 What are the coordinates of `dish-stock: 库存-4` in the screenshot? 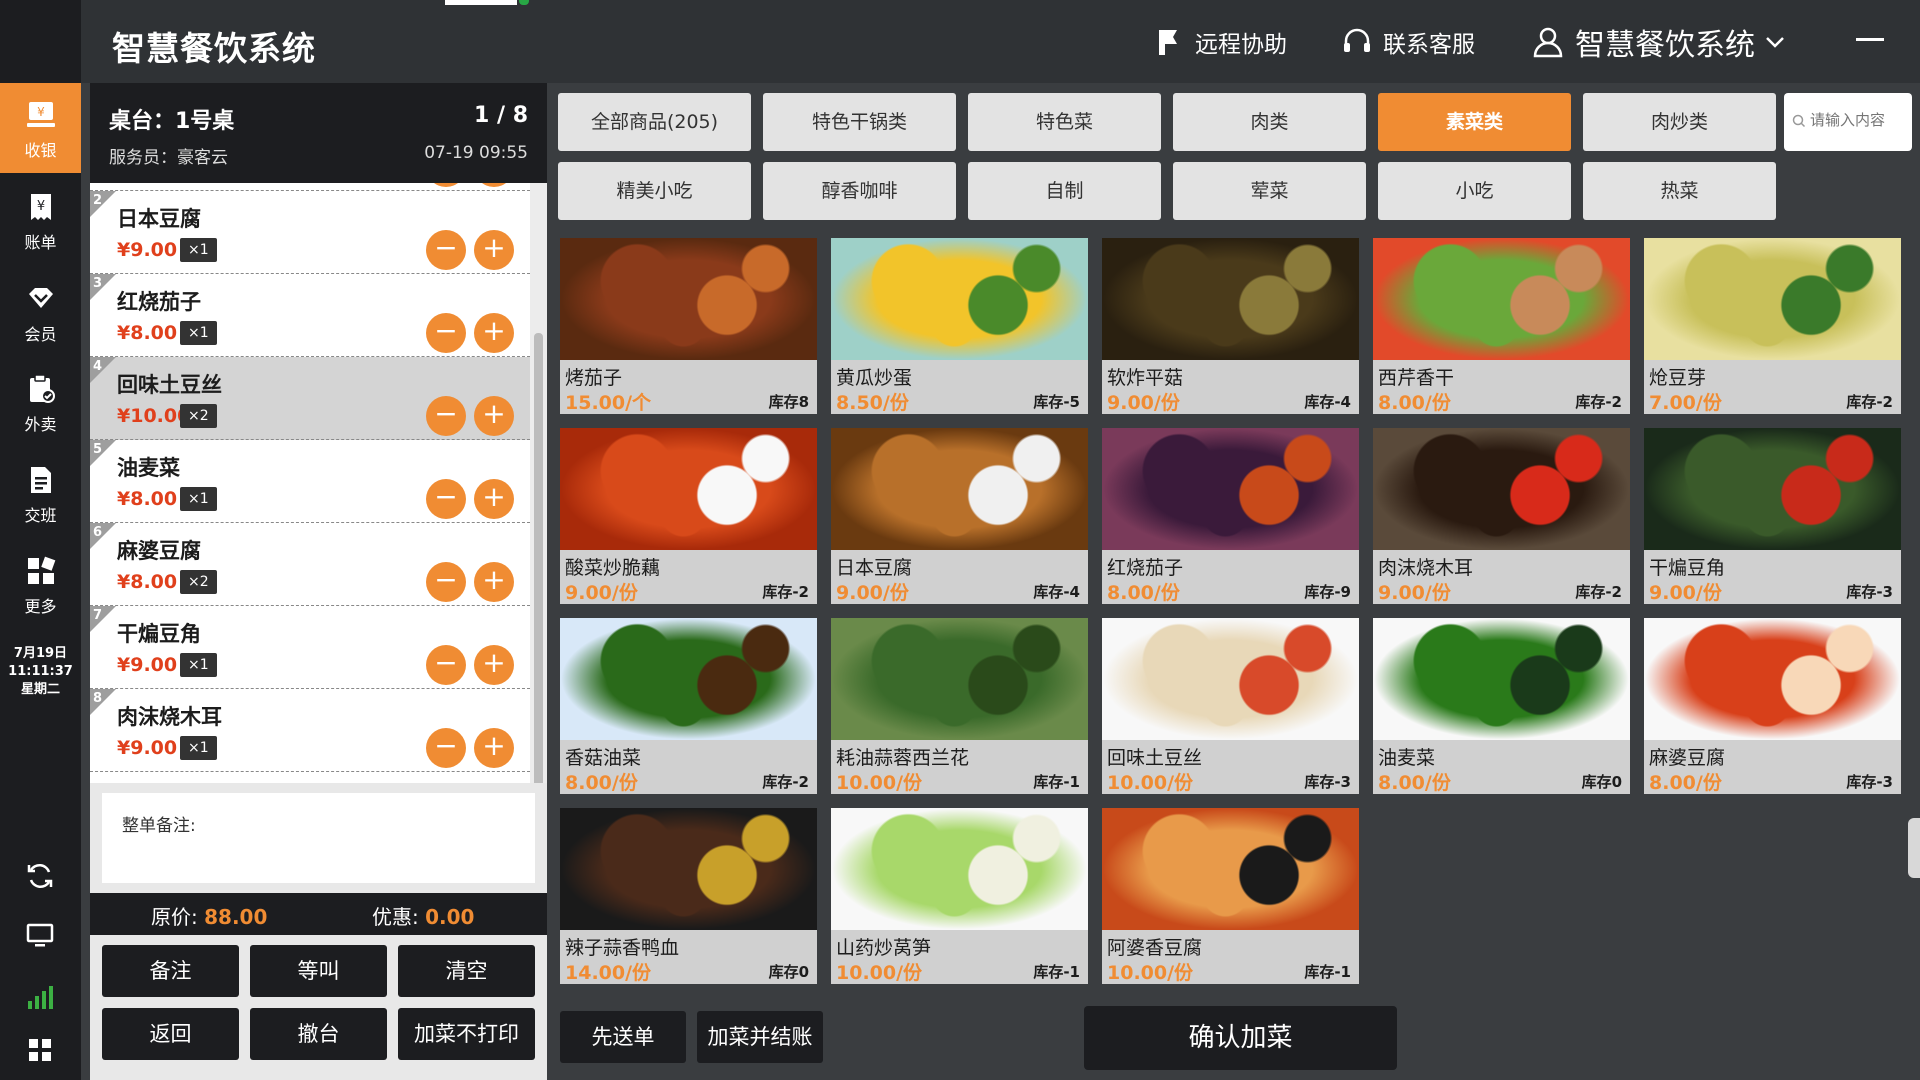 It's located at (1327, 402).